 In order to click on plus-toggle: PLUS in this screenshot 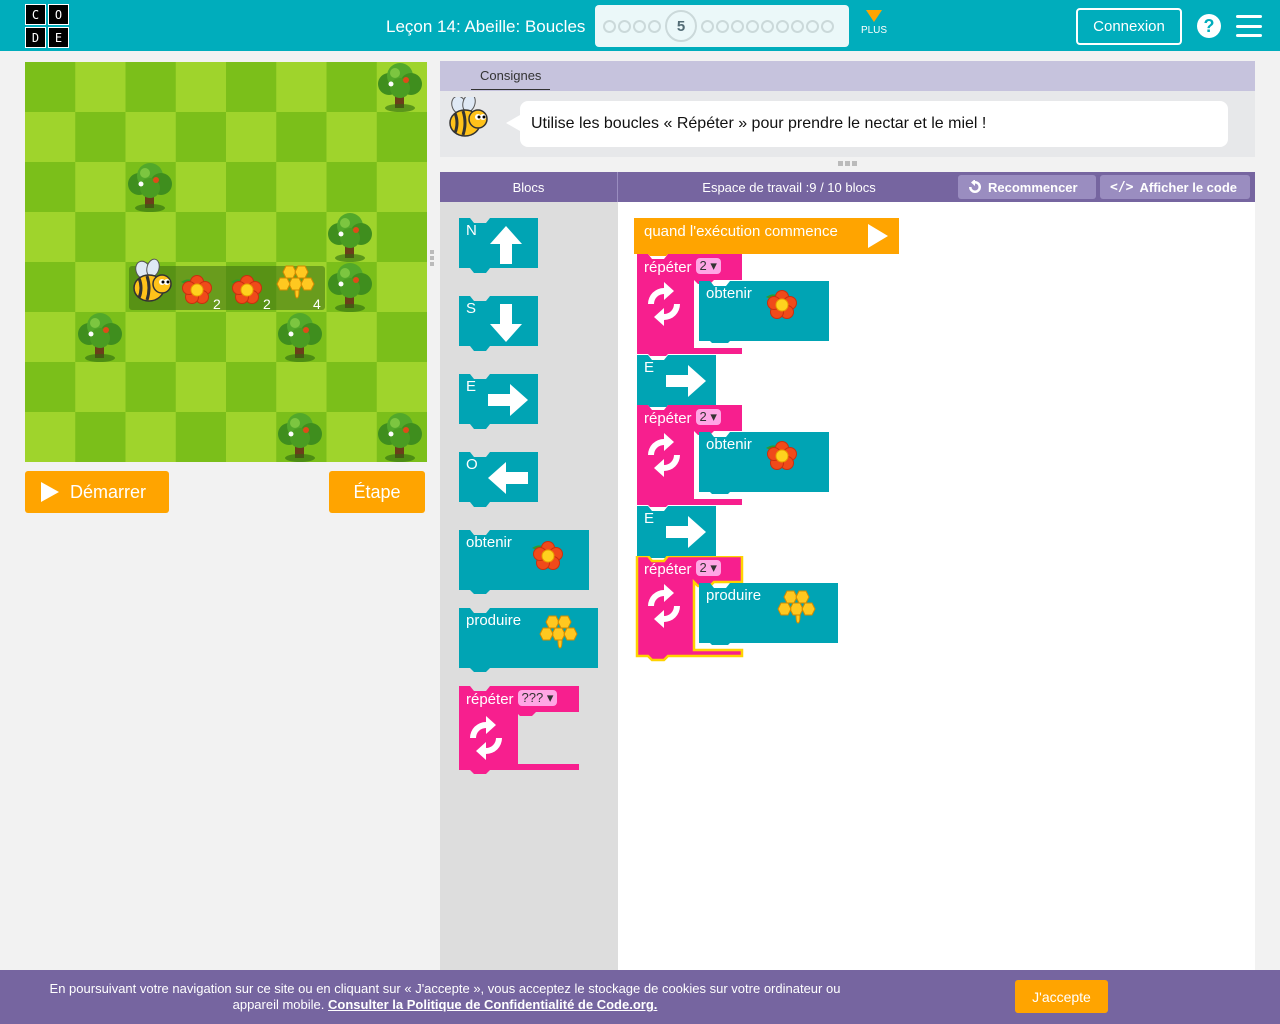, I will do `click(874, 23)`.